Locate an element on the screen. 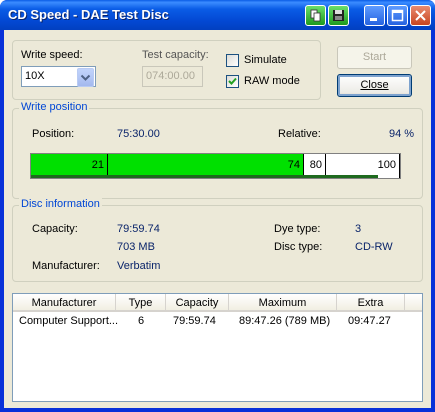 The width and height of the screenshot is (435, 412). disc-type-label: Disc type: is located at coordinates (298, 247).